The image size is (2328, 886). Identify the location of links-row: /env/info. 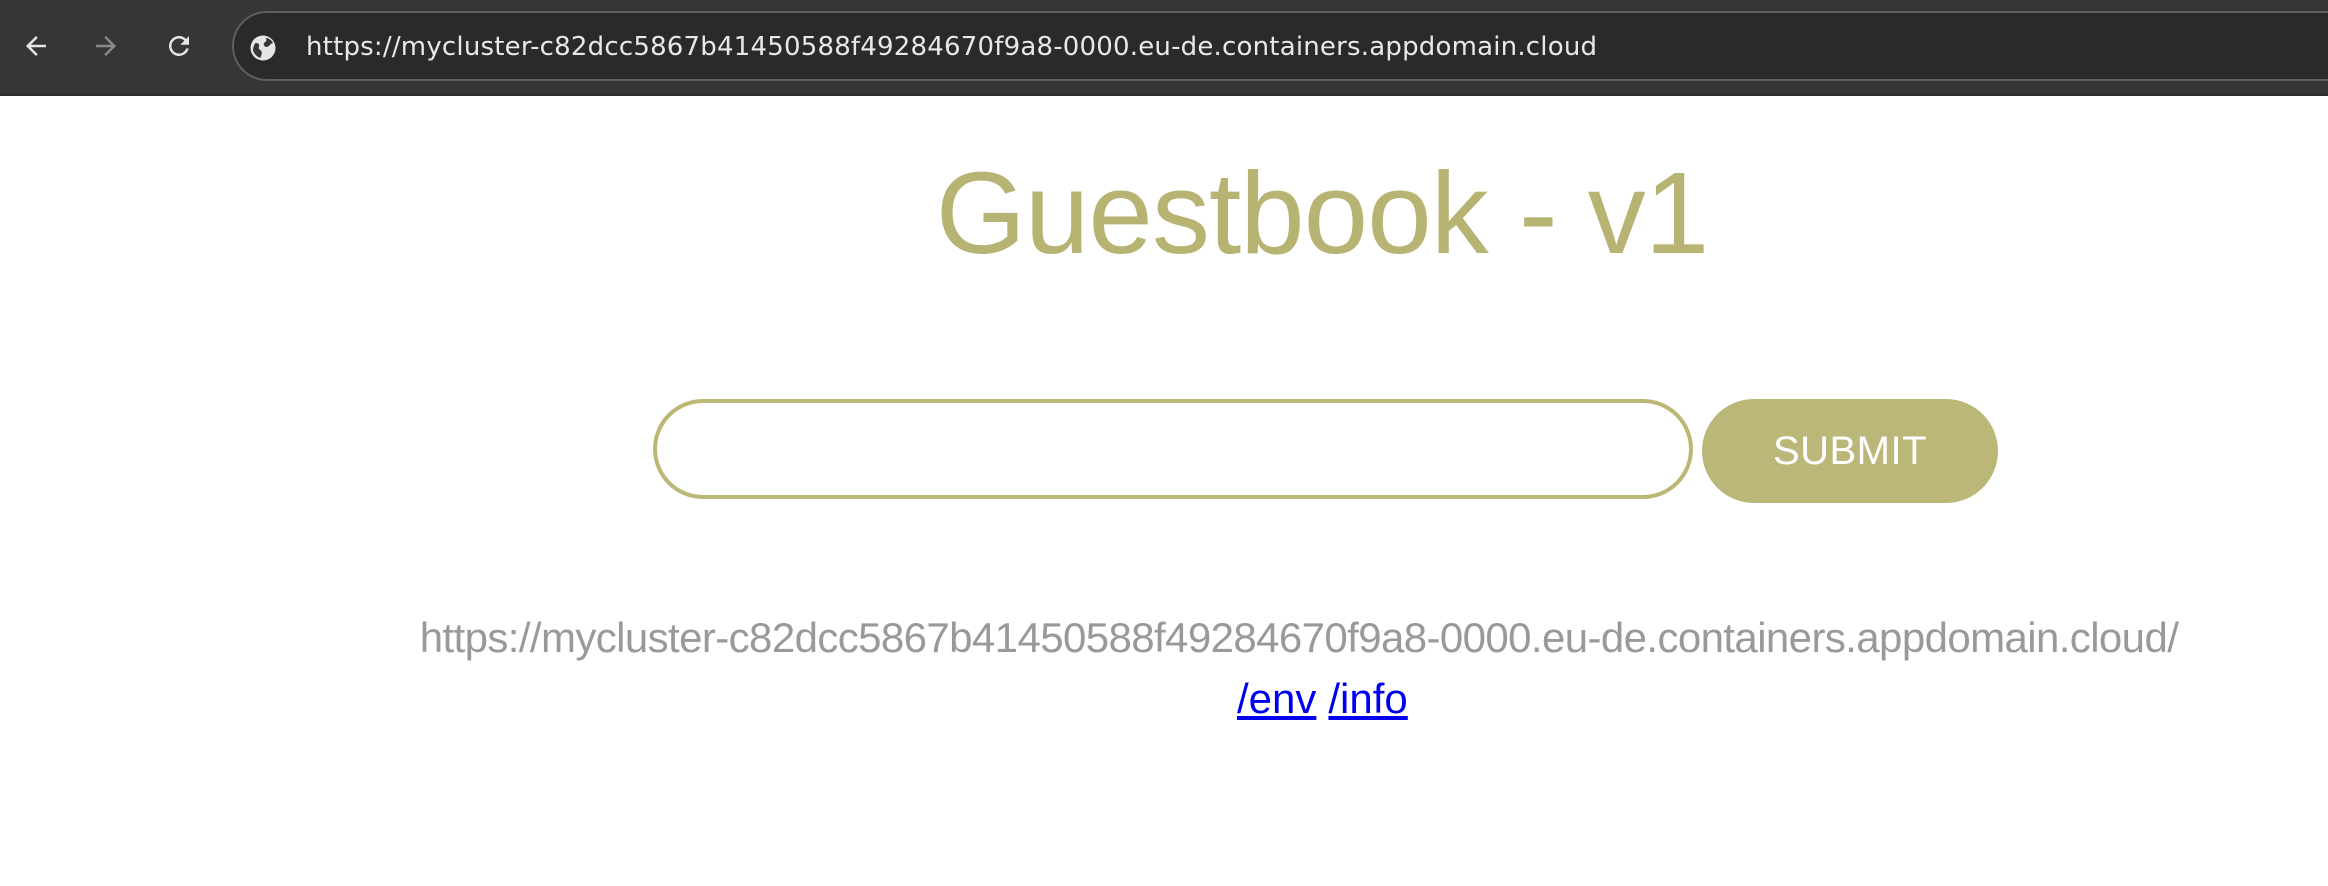
(1322, 699).